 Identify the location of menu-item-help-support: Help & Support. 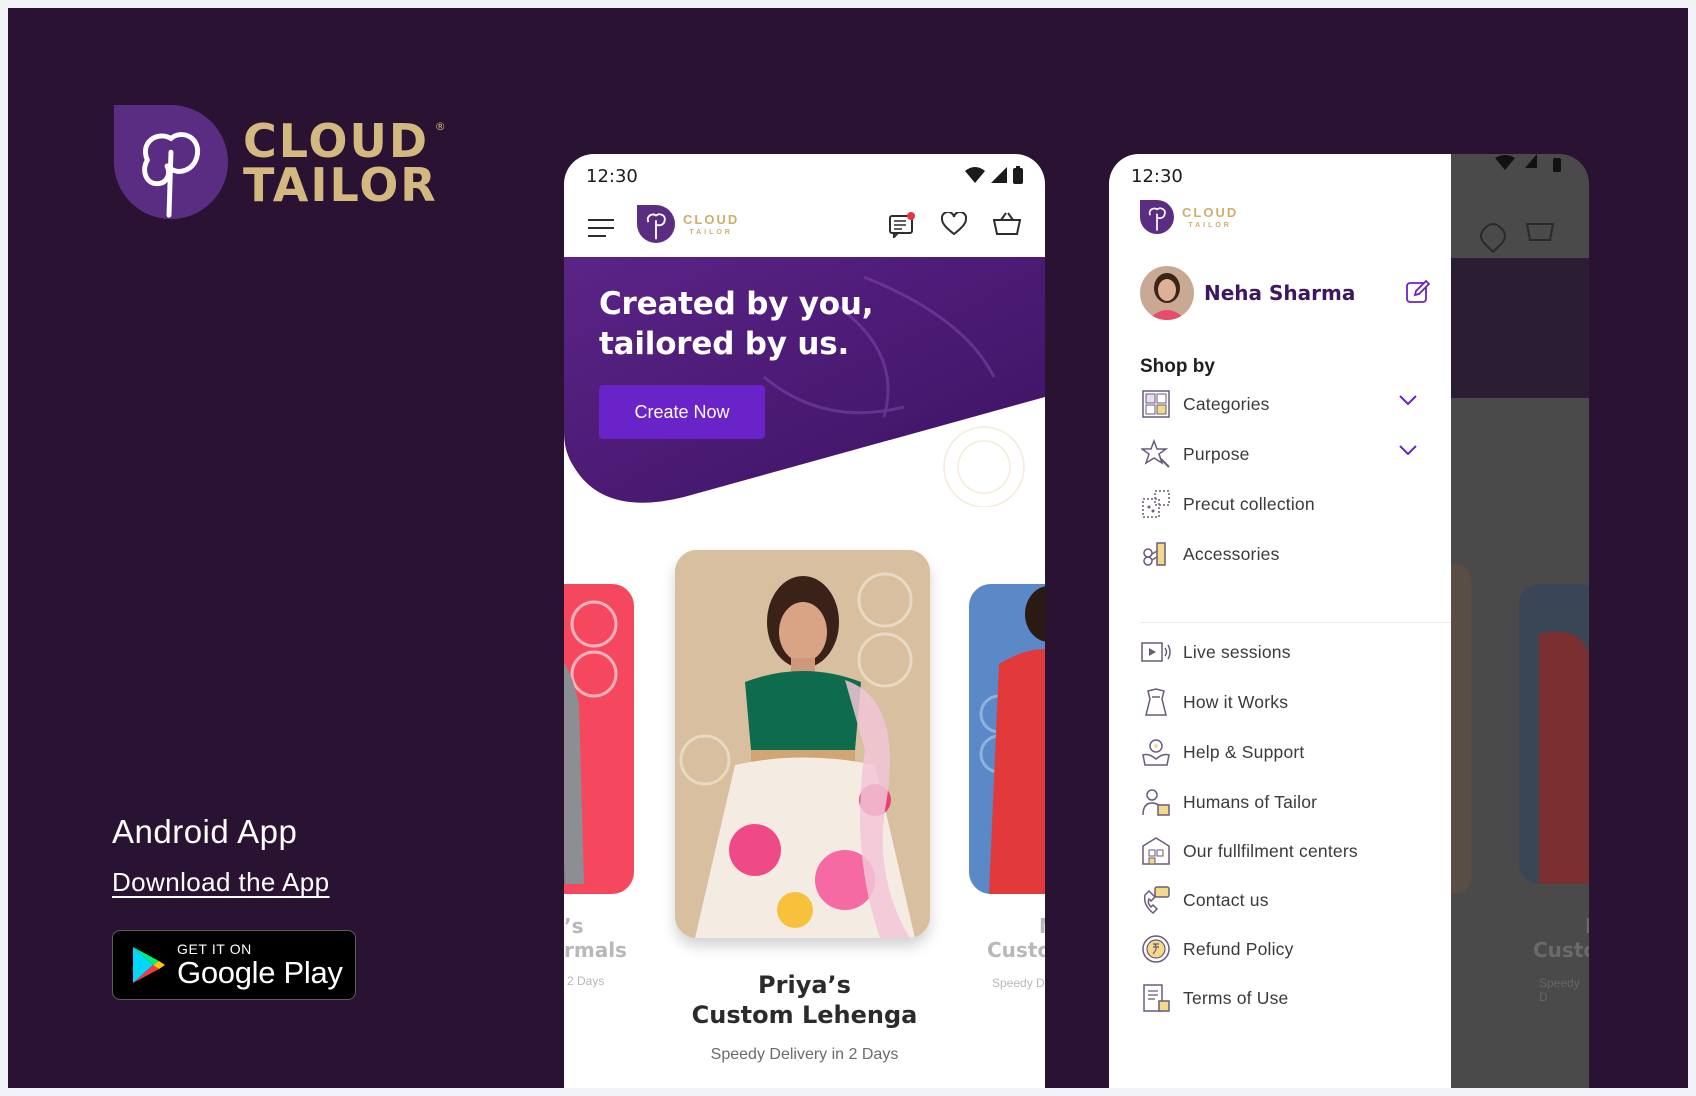
(1285, 752).